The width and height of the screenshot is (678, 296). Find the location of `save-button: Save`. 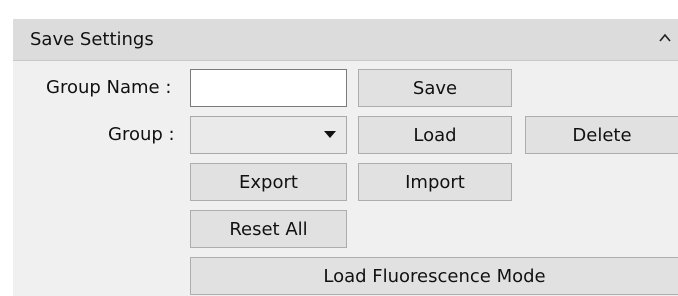

save-button: Save is located at coordinates (435, 88).